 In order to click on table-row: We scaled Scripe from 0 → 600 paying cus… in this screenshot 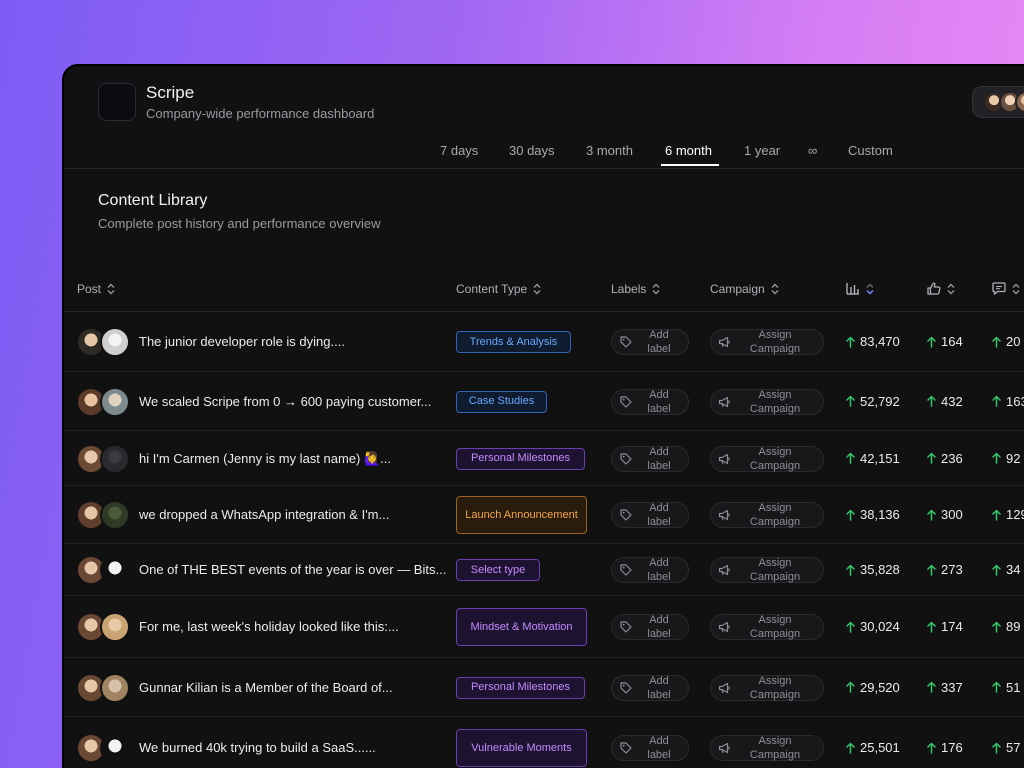, I will do `click(544, 401)`.